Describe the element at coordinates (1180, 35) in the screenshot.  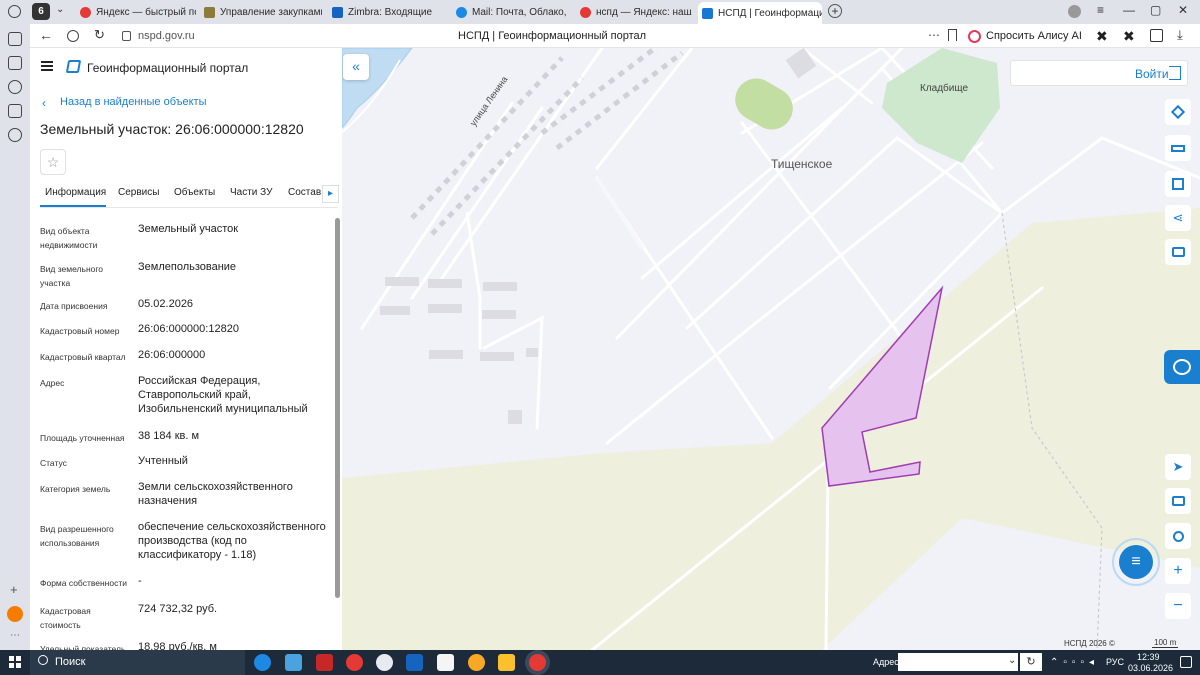
I see `downloads-icon: ⤓` at that location.